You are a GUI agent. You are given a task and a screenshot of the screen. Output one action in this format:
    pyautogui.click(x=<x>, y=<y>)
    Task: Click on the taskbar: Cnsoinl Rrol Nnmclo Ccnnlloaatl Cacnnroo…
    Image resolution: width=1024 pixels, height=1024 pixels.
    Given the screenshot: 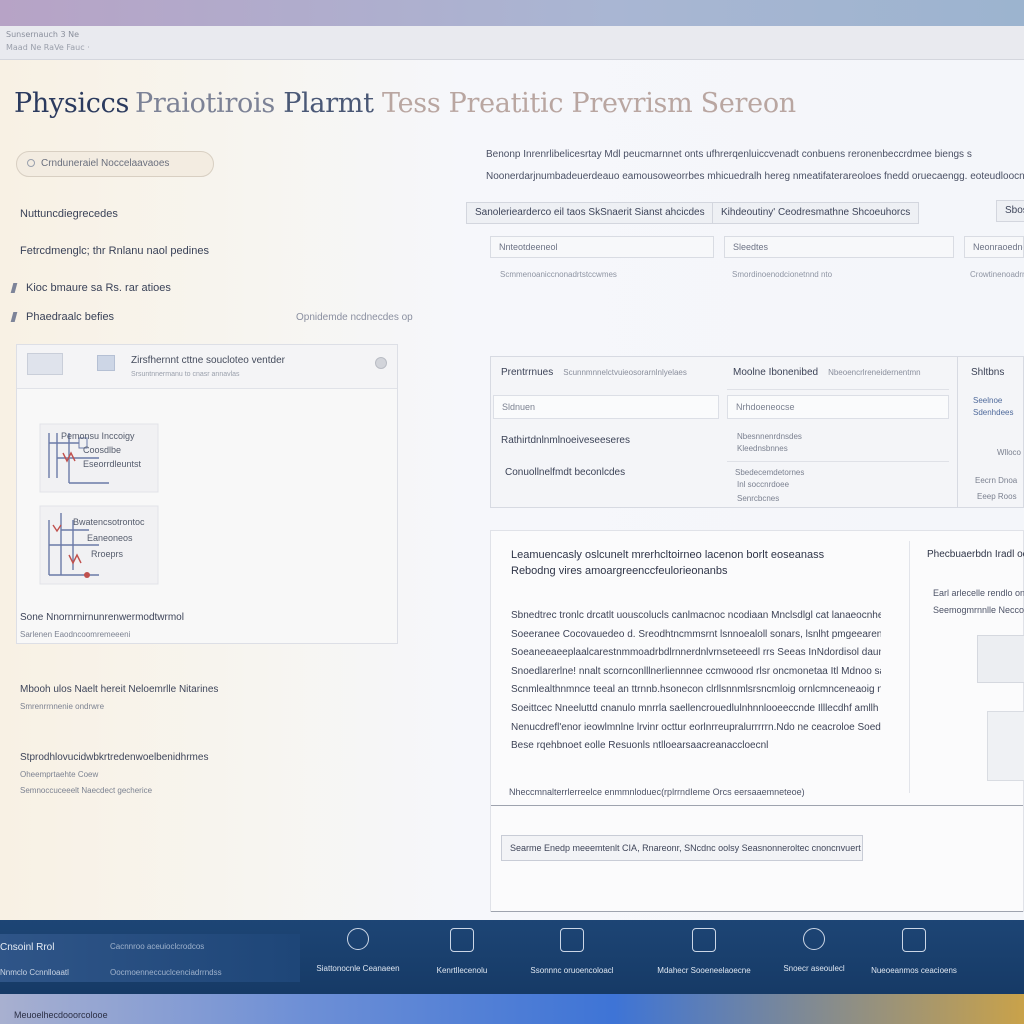 What is the action you would take?
    pyautogui.click(x=512, y=957)
    